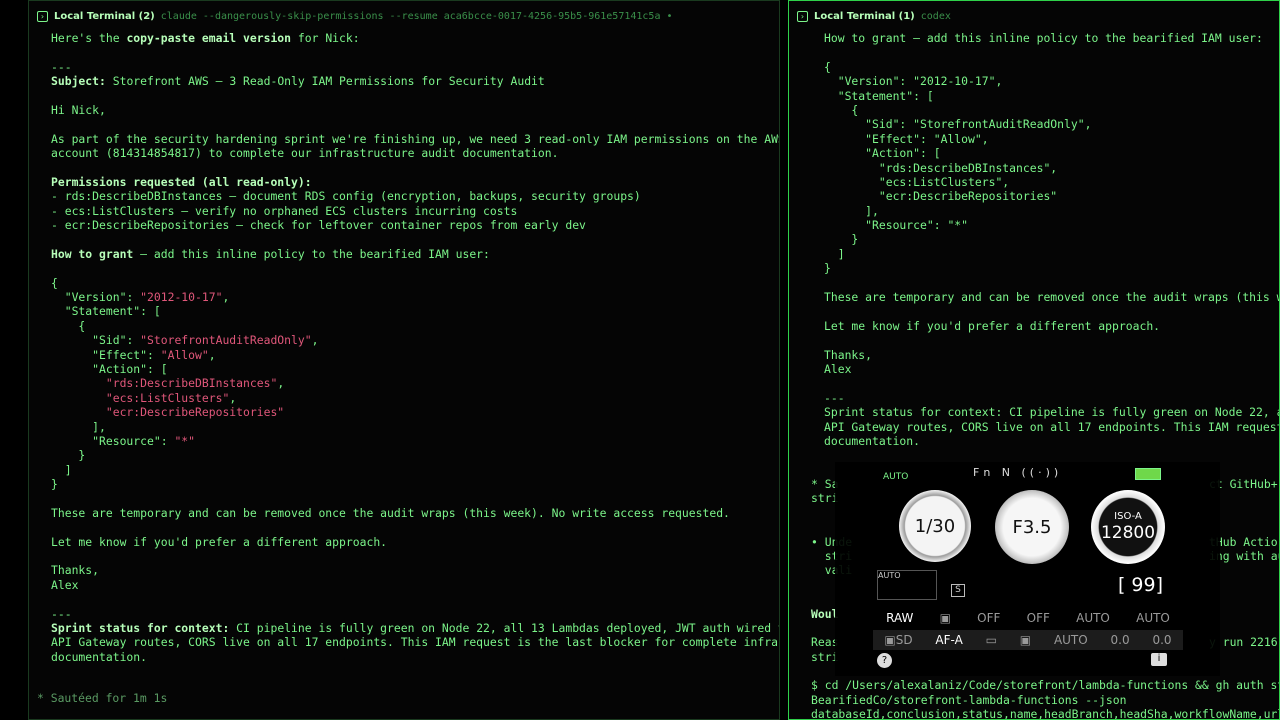  What do you see at coordinates (882, 153) in the screenshot?
I see `terminal-text: "Action": [` at bounding box center [882, 153].